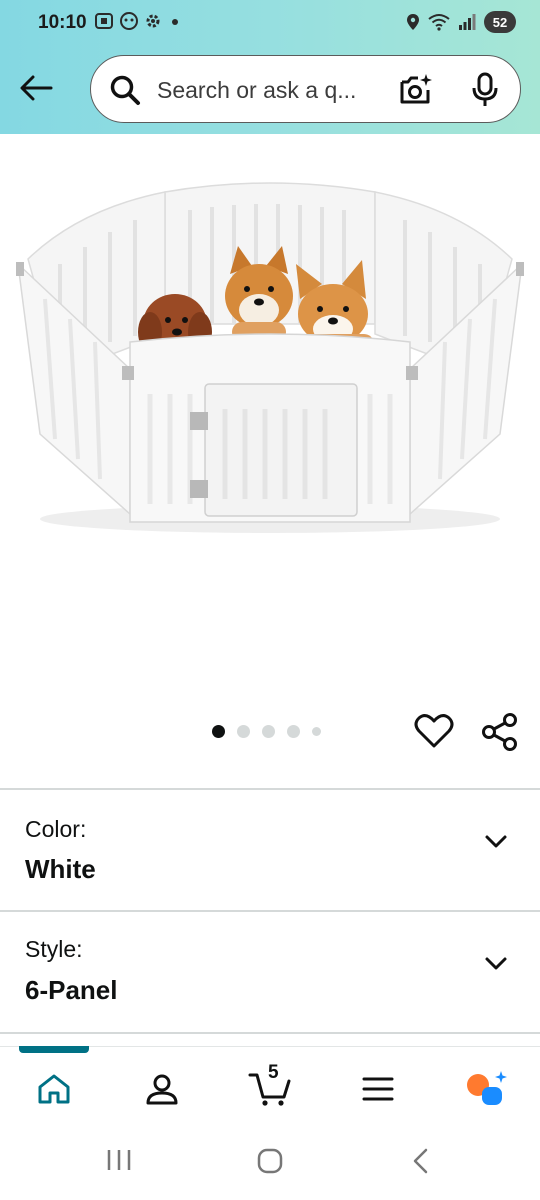  What do you see at coordinates (119, 1160) in the screenshot?
I see `recent-apps-icon` at bounding box center [119, 1160].